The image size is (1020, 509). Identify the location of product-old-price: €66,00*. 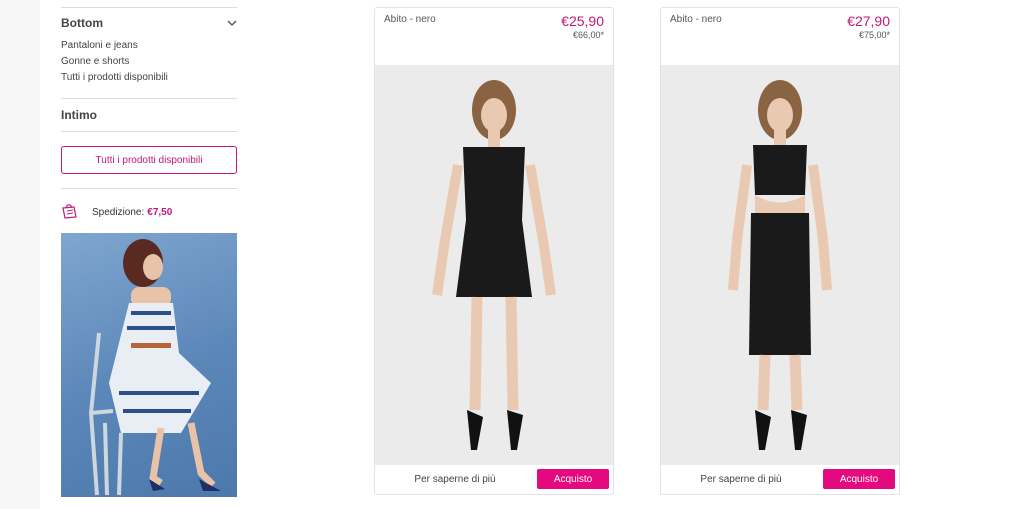
(588, 35).